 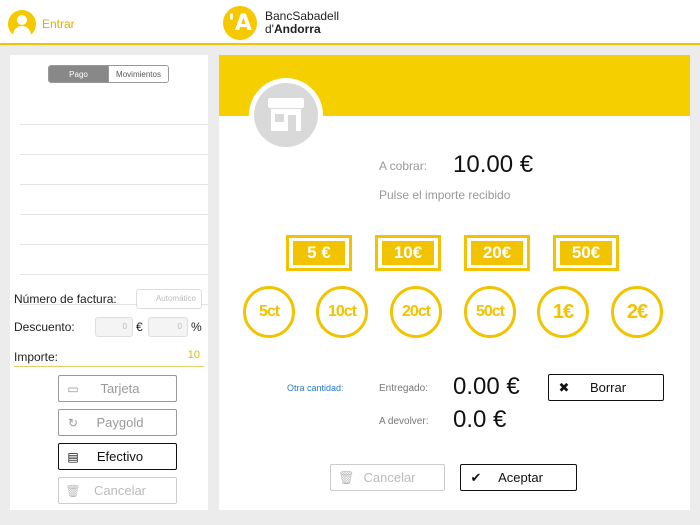 What do you see at coordinates (117, 456) in the screenshot?
I see `cash-payment-button: ▤ Efectivo` at bounding box center [117, 456].